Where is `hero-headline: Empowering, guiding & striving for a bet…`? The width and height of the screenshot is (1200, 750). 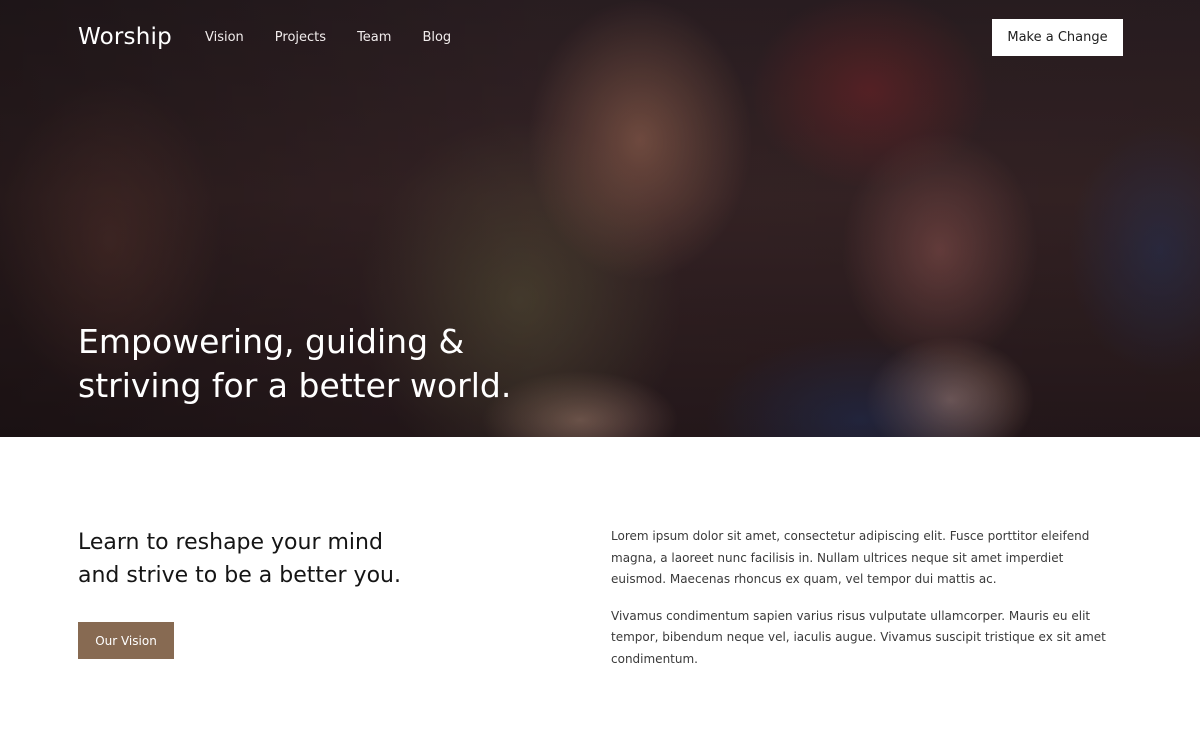
hero-headline: Empowering, guiding & striving for a bet… is located at coordinates (338, 364).